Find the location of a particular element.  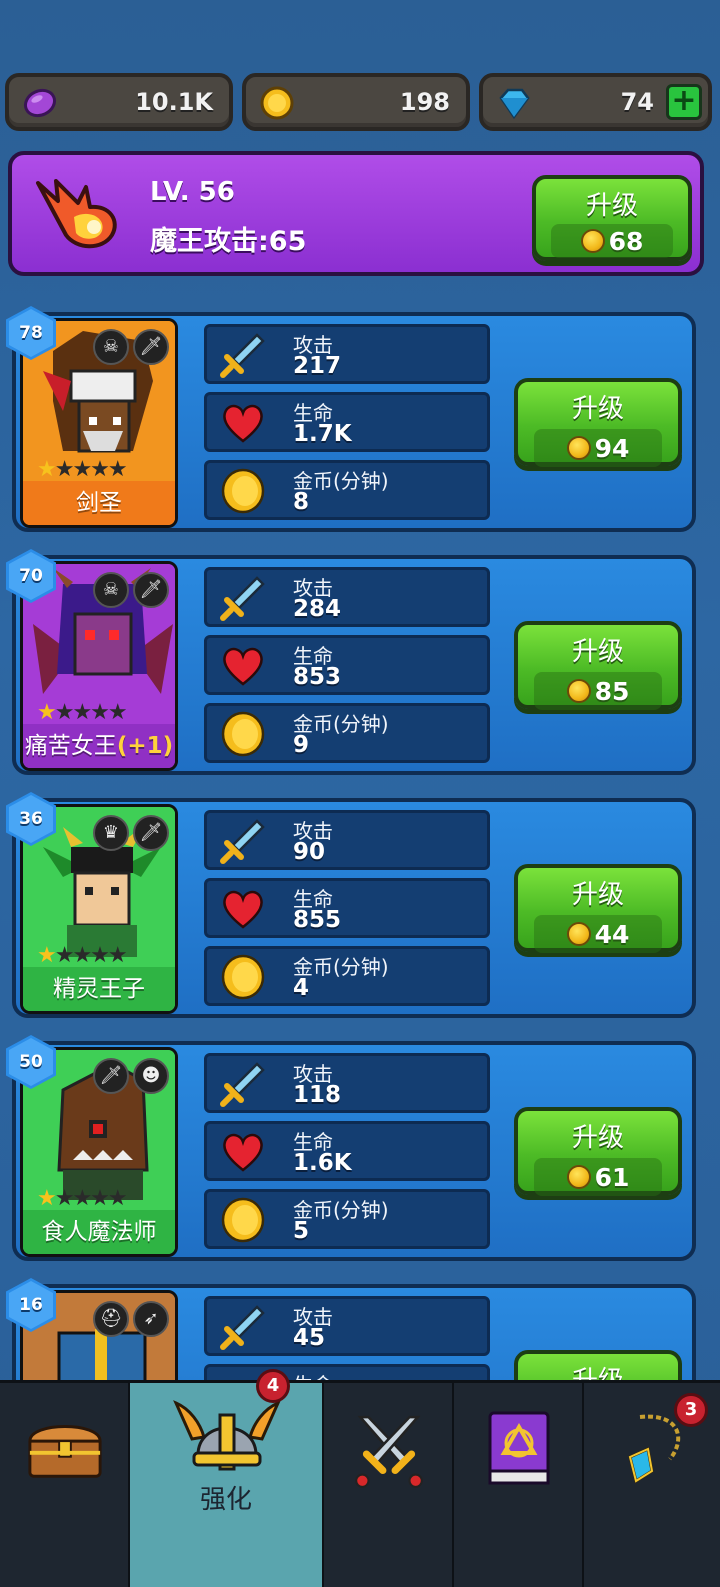

hp-stat: 生命 1.7K is located at coordinates (347, 422).